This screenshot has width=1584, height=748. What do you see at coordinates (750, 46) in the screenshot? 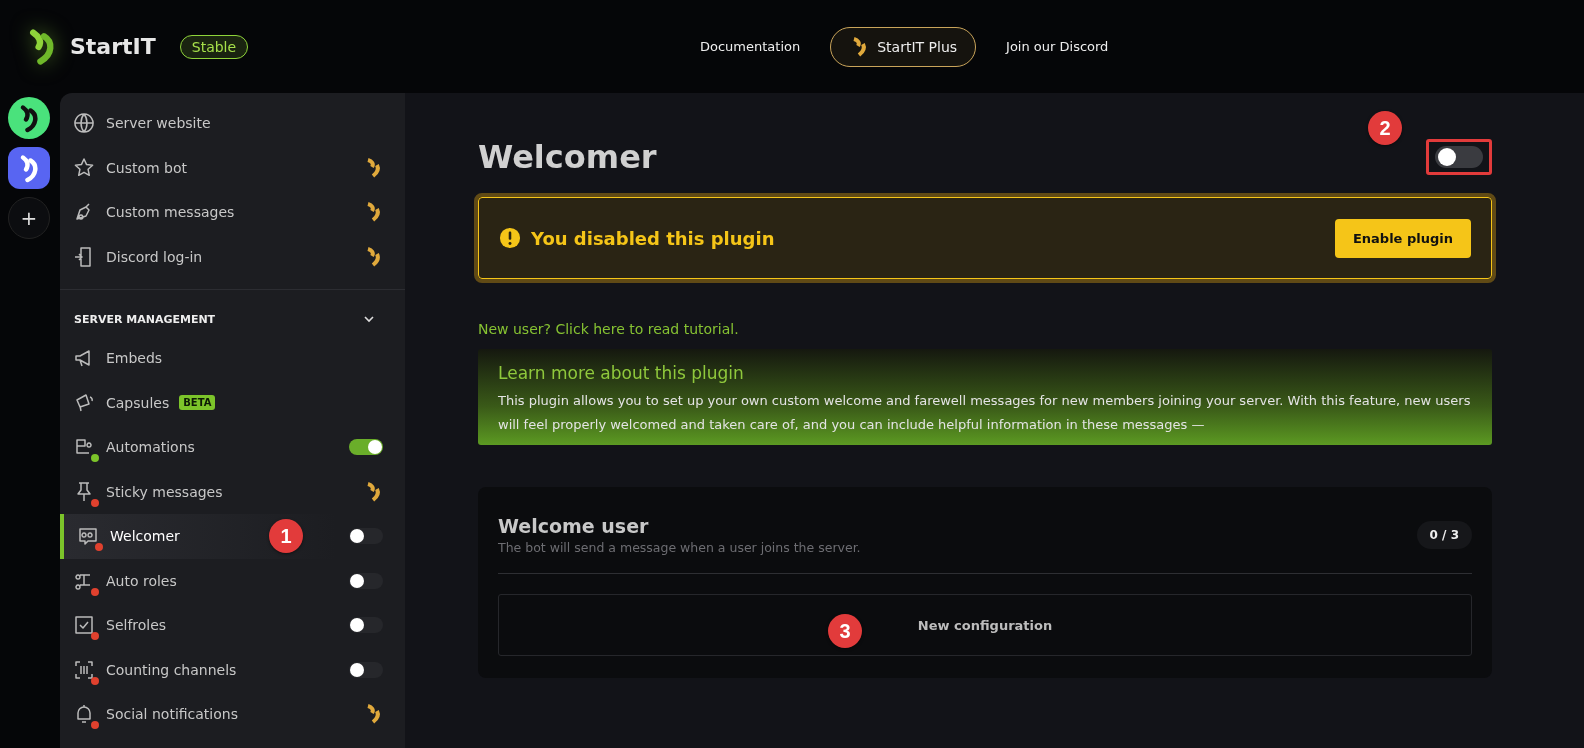
I see `nav-link: Documentation` at bounding box center [750, 46].